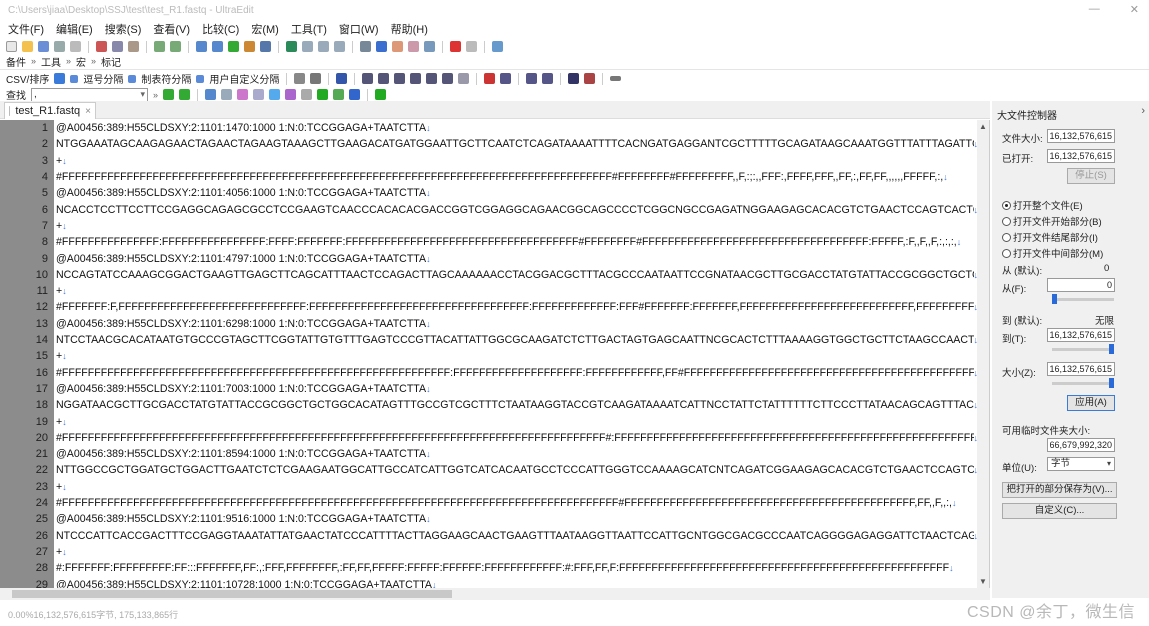  I want to click on open-file-middle-radio: 打开文件中间部分(M), so click(1052, 253).